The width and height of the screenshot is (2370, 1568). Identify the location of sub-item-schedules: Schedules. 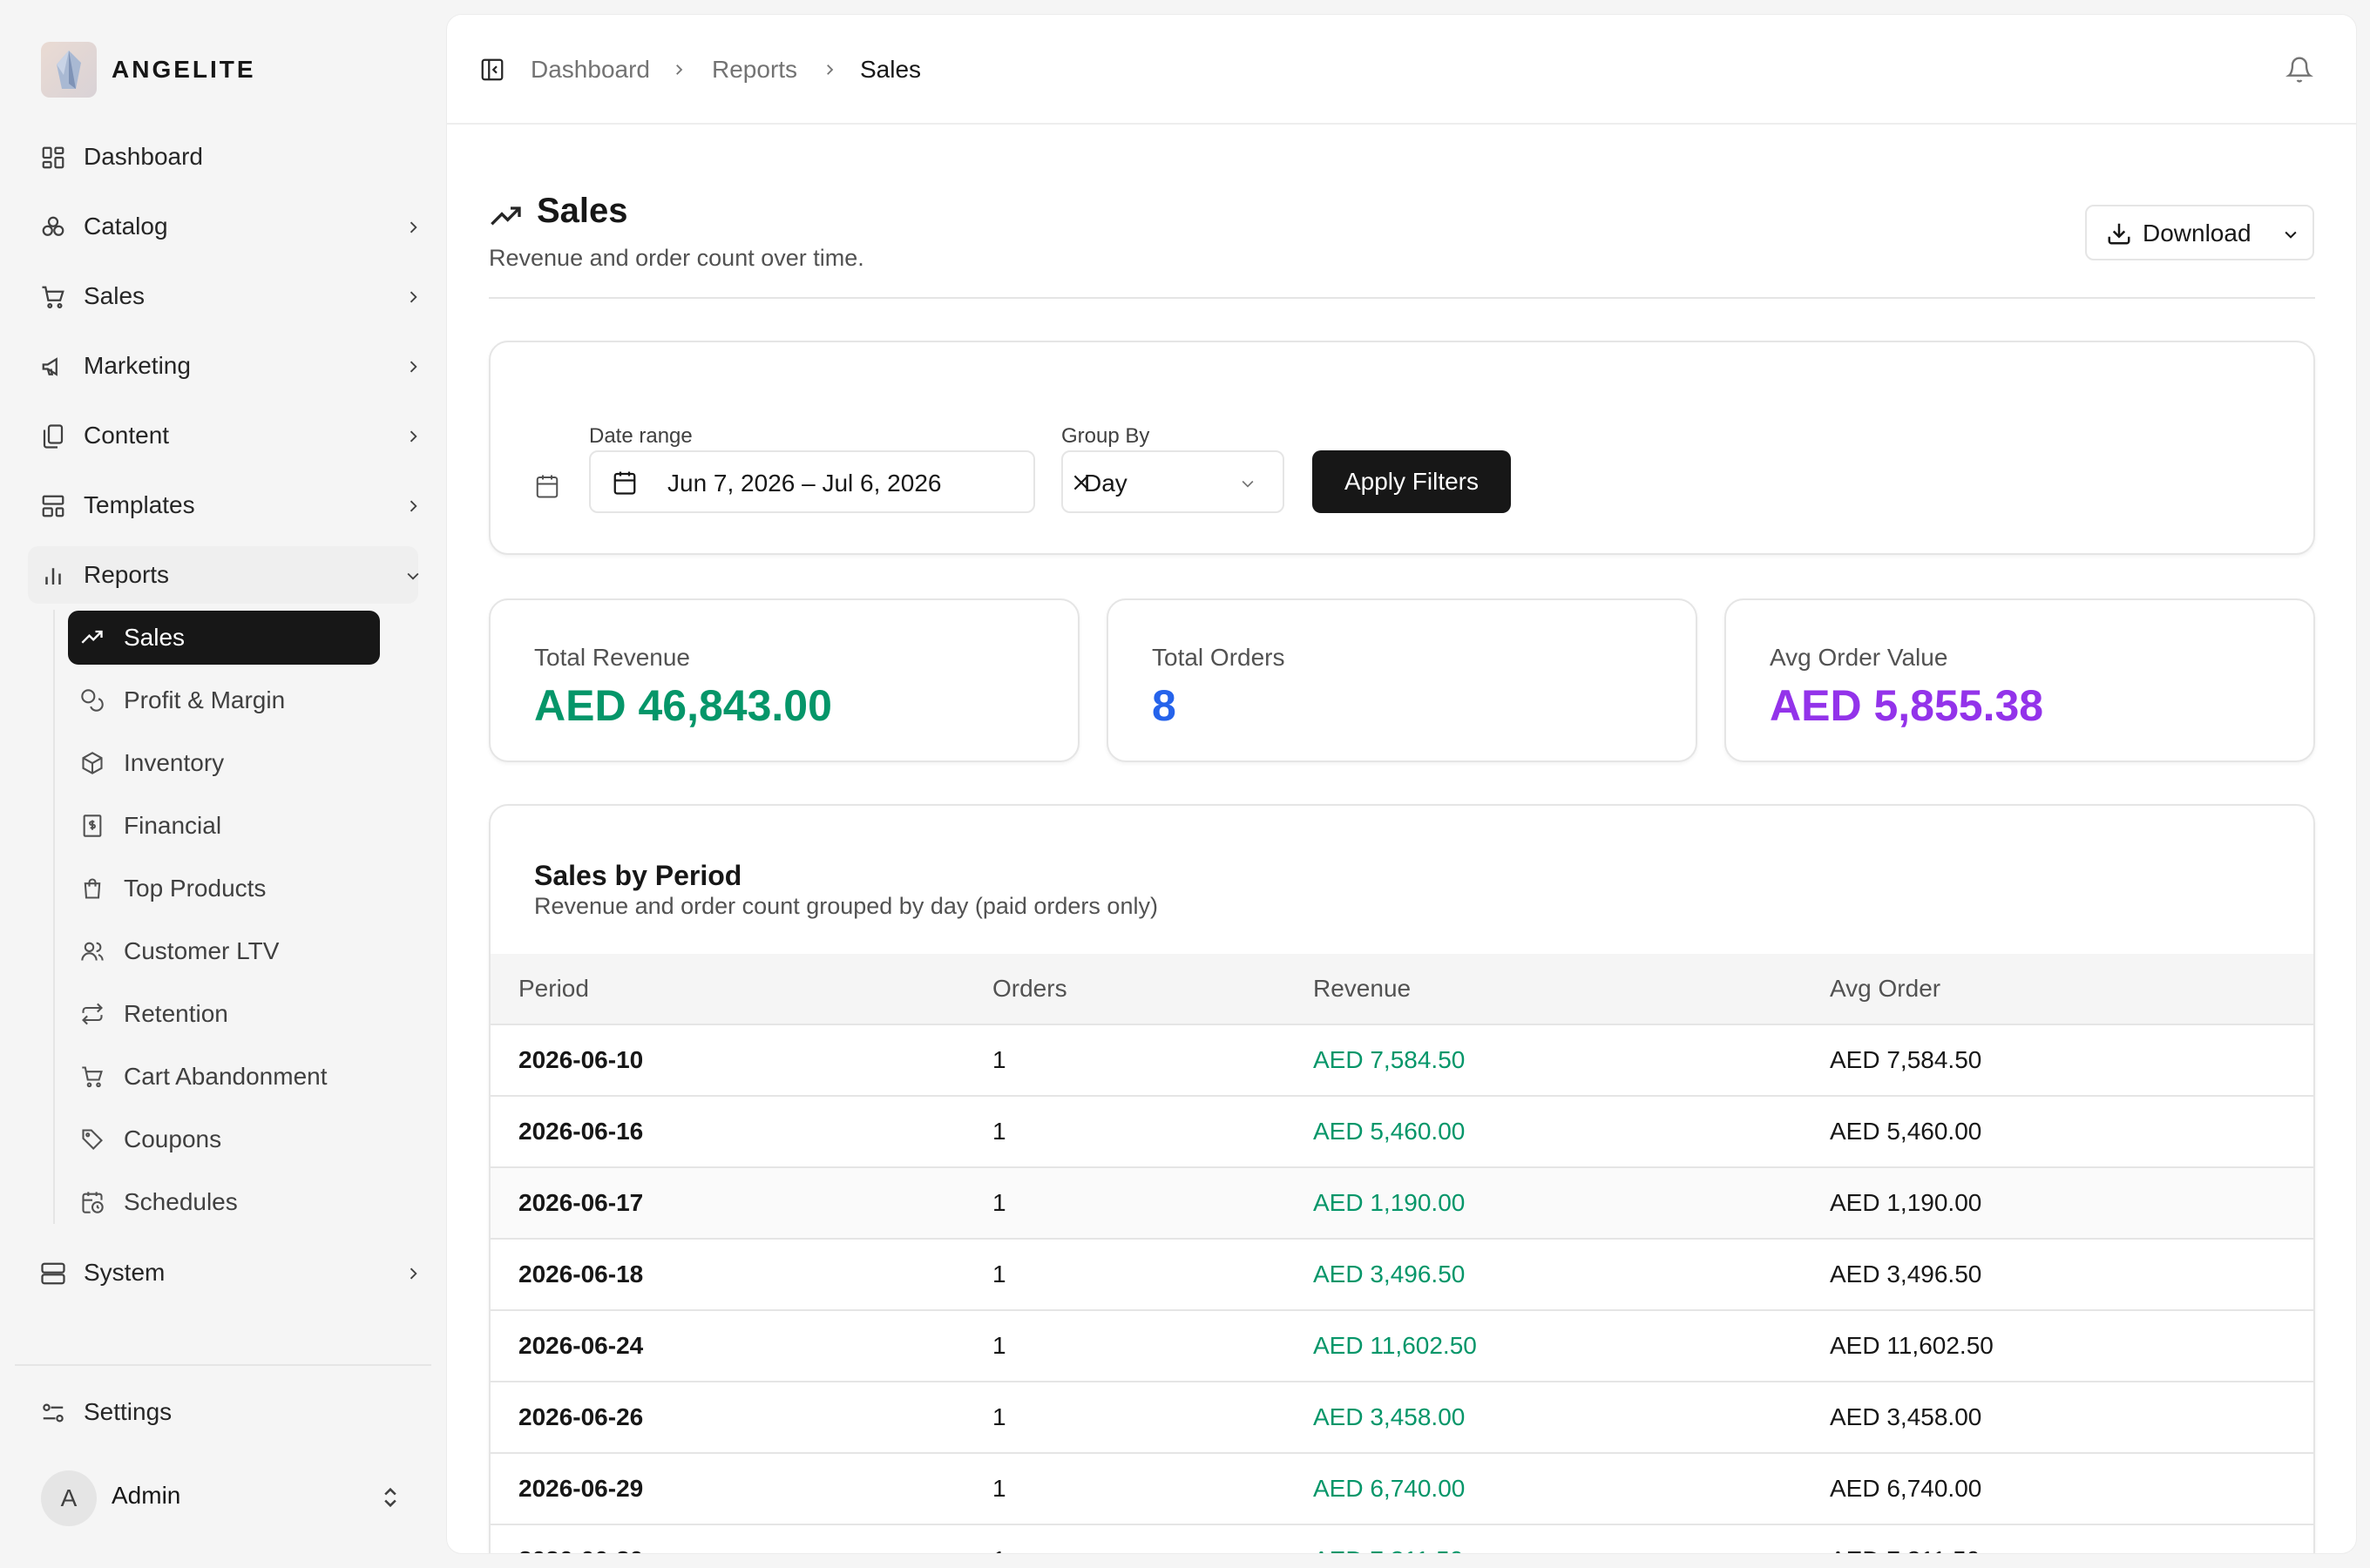
(224, 1202).